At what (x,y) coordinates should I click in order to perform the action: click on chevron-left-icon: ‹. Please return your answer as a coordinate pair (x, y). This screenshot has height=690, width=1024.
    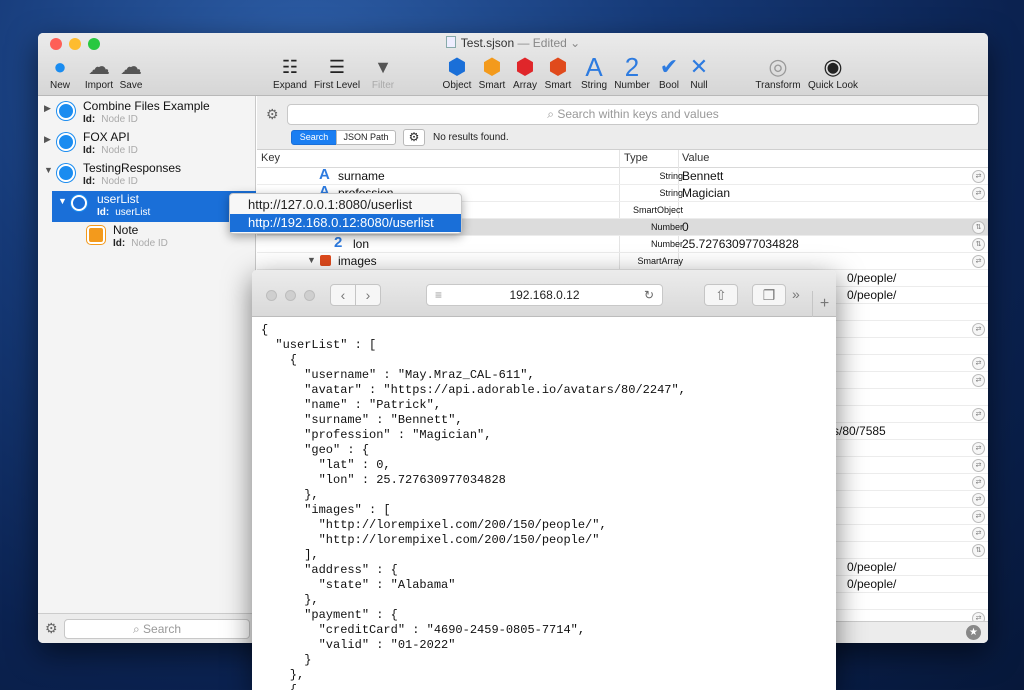
    Looking at the image, I should click on (343, 295).